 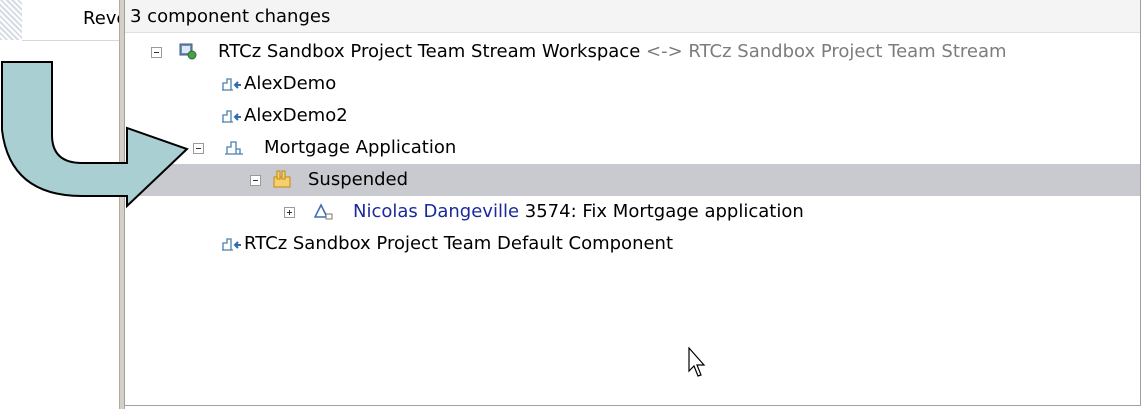 What do you see at coordinates (847, 51) in the screenshot?
I see `flow-target-stream: RTCz Sandbox Project Team Stream` at bounding box center [847, 51].